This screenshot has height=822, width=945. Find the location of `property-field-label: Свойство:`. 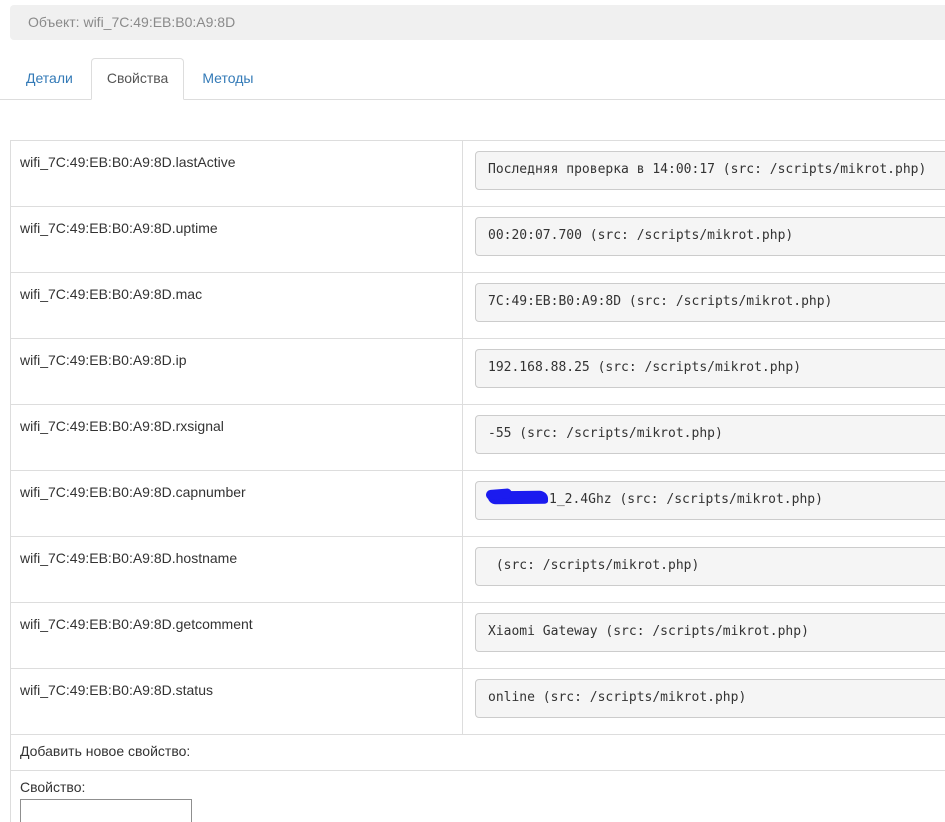

property-field-label: Свойство: is located at coordinates (53, 786).